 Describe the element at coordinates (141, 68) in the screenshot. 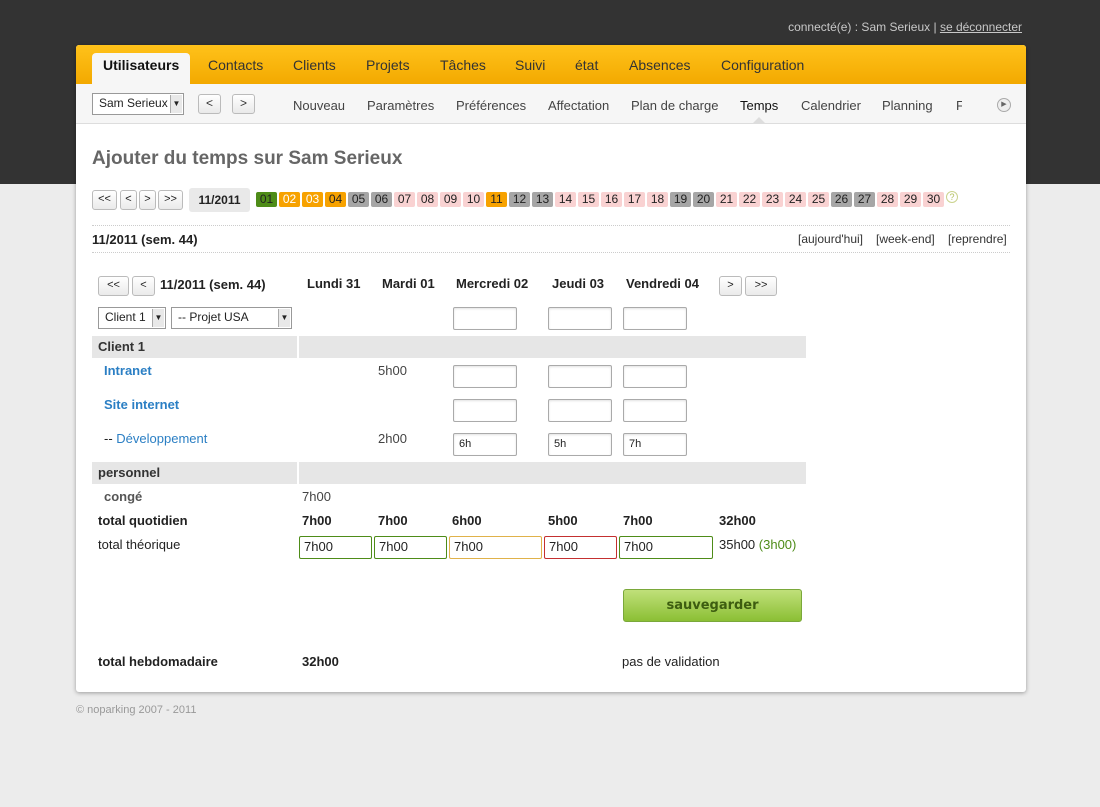

I see `tab-utilisateurs: Utilisateurs` at that location.